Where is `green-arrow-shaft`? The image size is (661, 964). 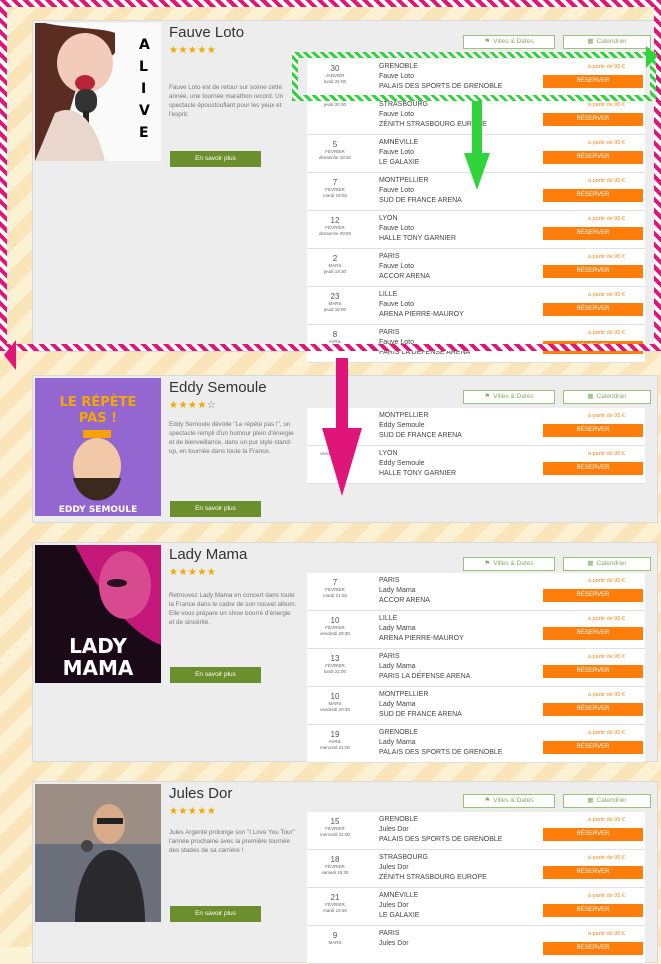 green-arrow-shaft is located at coordinates (477, 127).